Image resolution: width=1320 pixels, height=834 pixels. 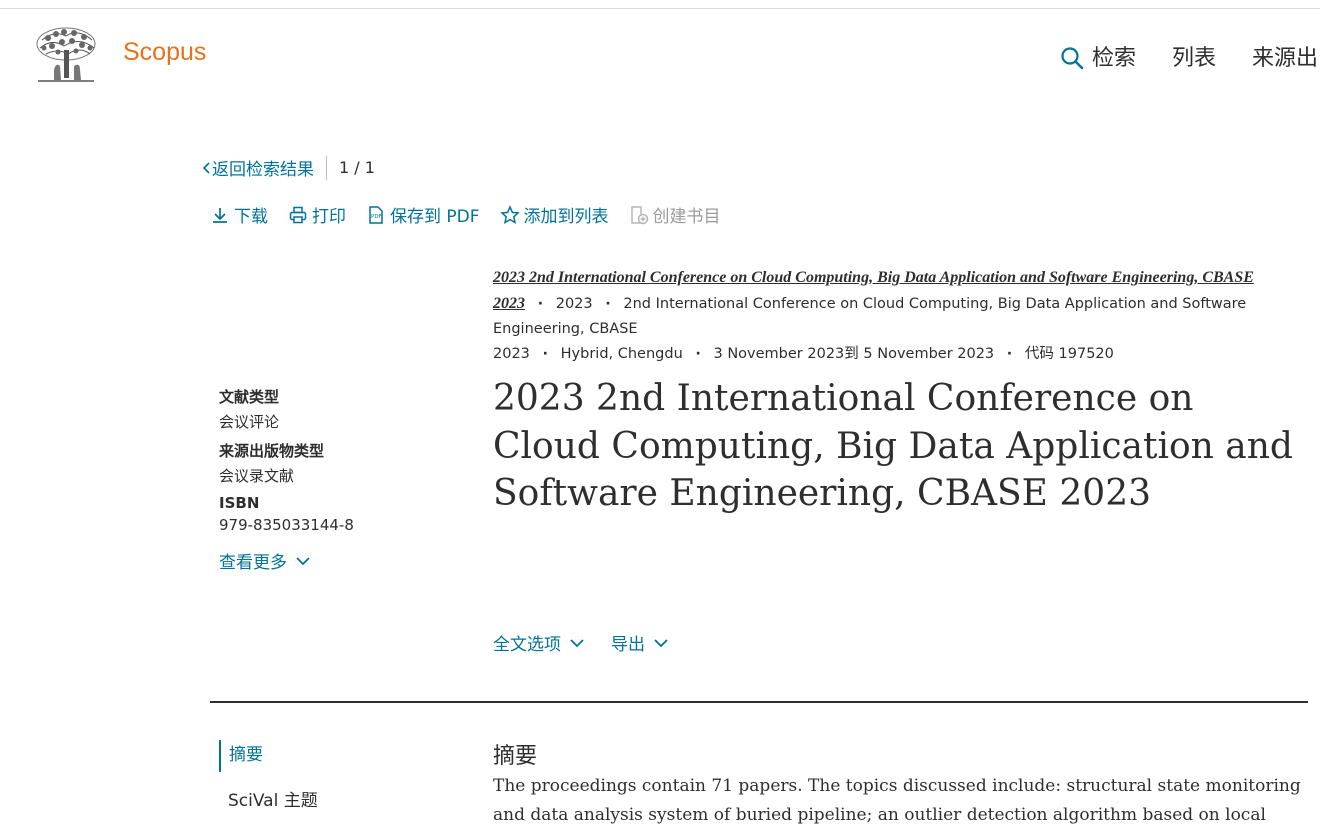 What do you see at coordinates (509, 214) in the screenshot?
I see `star-icon` at bounding box center [509, 214].